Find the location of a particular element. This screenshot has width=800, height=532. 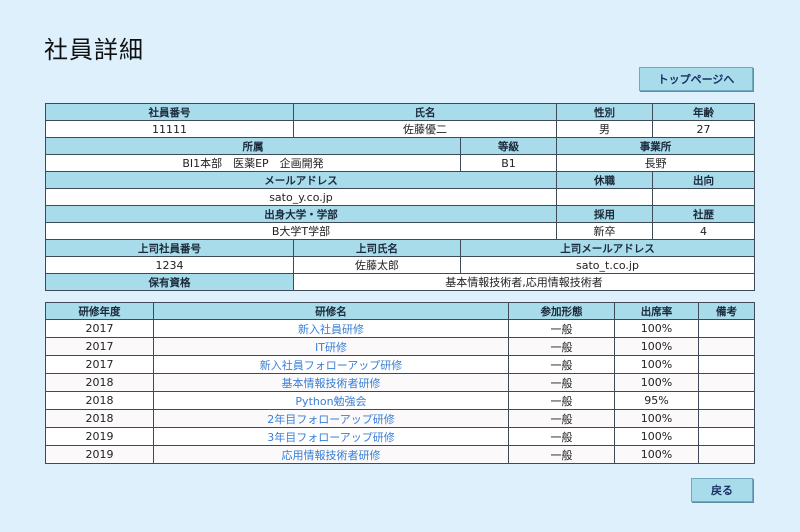

hire-type-value: 新卒 is located at coordinates (604, 231).